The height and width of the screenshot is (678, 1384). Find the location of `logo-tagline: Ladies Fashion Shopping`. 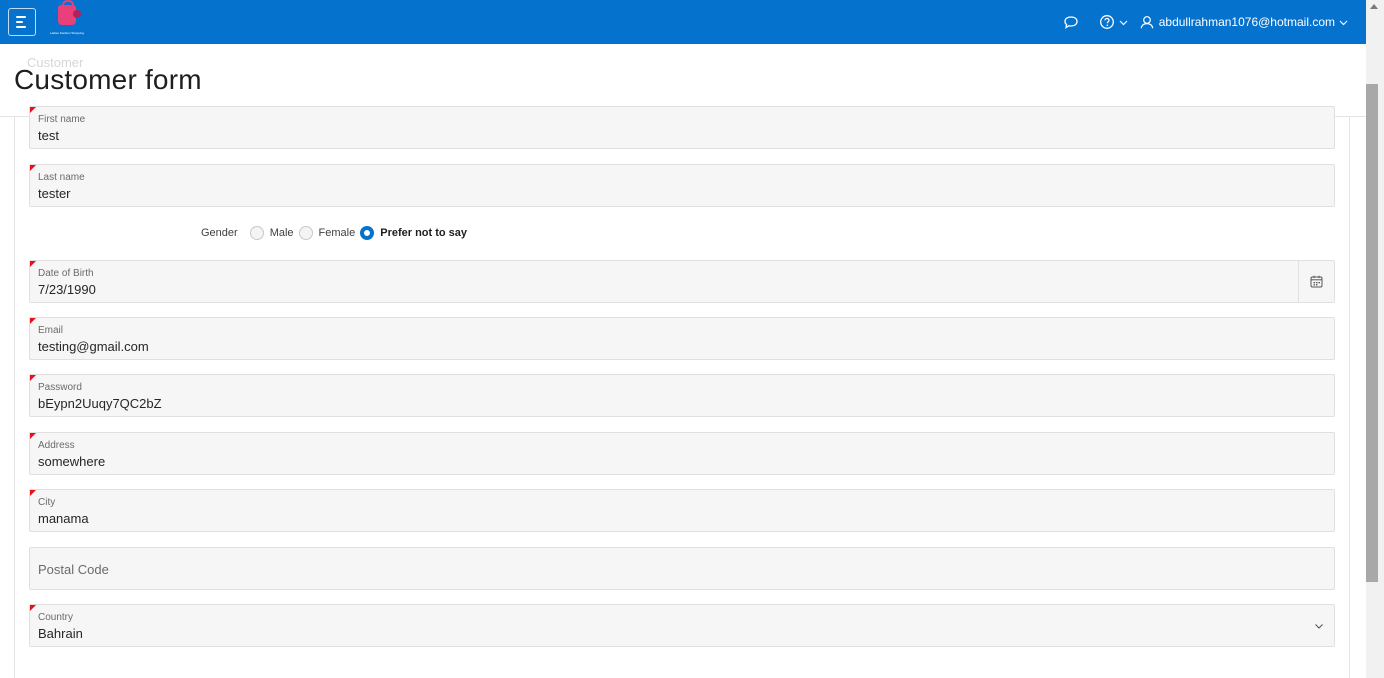

logo-tagline: Ladies Fashion Shopping is located at coordinates (67, 33).